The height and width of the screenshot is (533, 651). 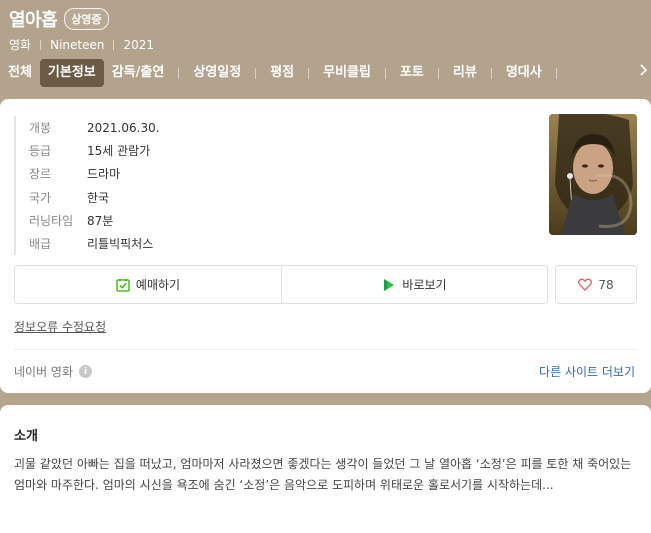 I want to click on action-buttons: 예매하기 바로보기 78, so click(x=325, y=284).